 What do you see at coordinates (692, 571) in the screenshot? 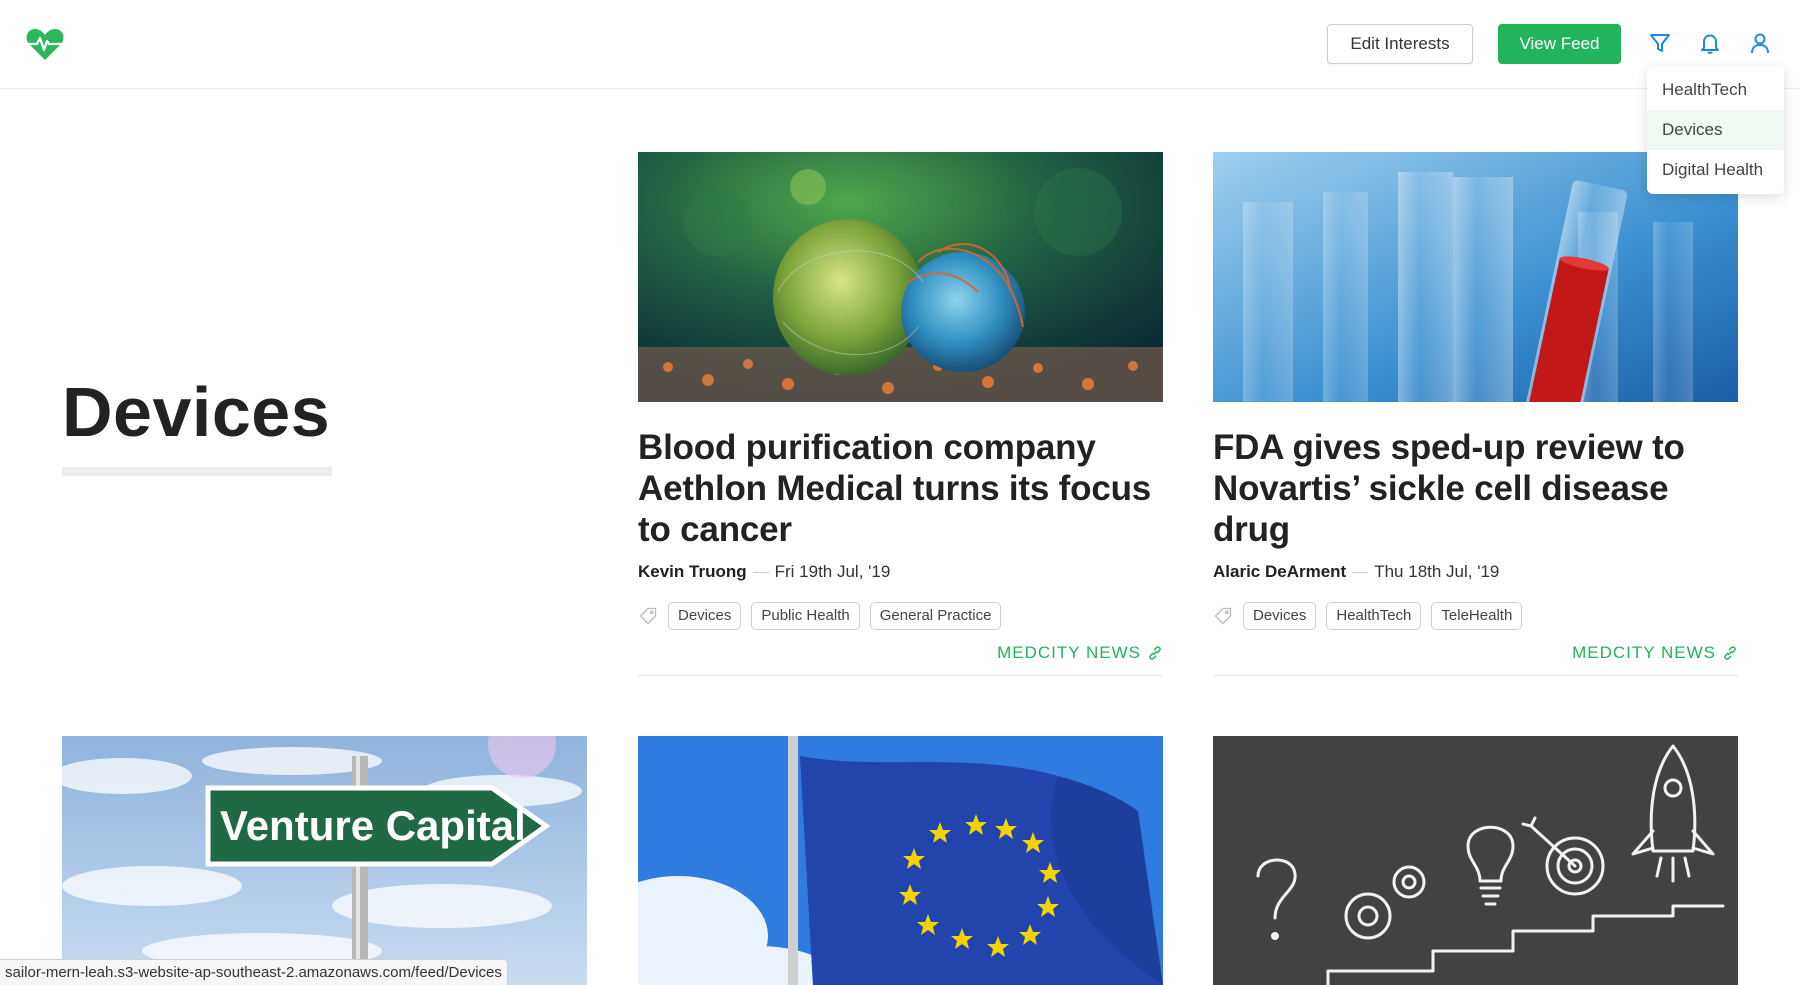
I see `article-author: Kevin Truong` at bounding box center [692, 571].